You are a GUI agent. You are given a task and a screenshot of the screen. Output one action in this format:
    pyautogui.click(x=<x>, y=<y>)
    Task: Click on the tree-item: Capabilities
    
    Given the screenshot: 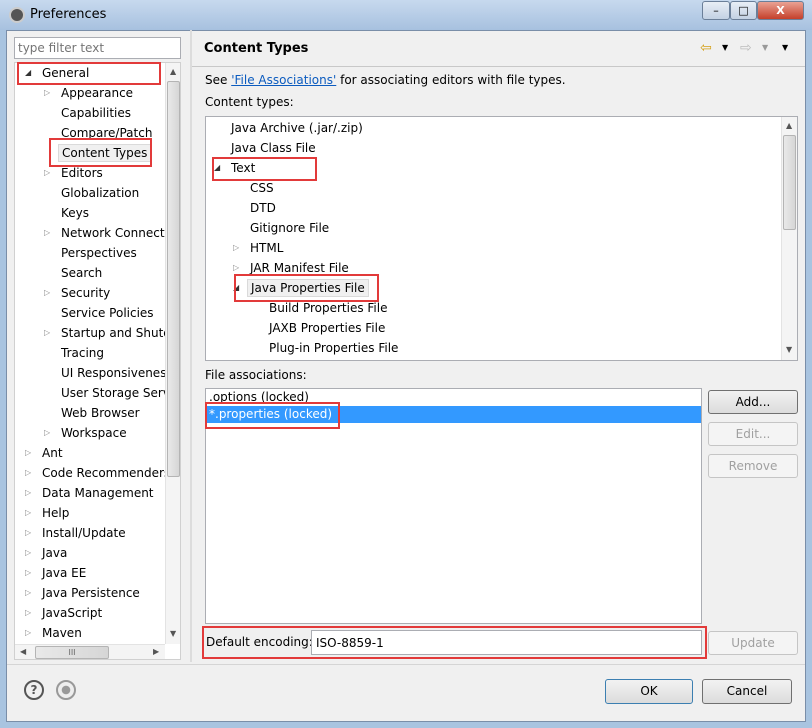 What is the action you would take?
    pyautogui.click(x=96, y=113)
    